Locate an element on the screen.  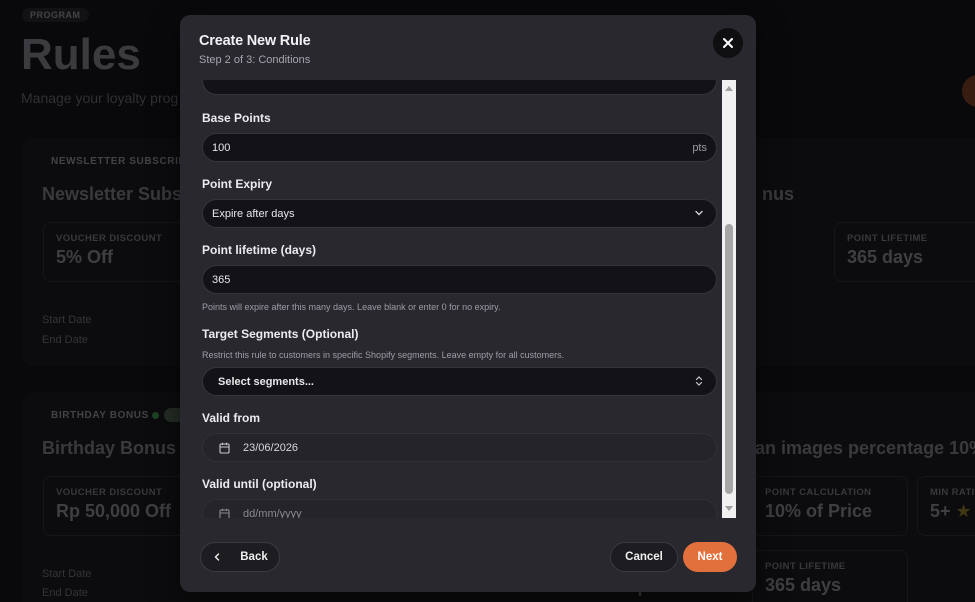
next-button: Next is located at coordinates (710, 557).